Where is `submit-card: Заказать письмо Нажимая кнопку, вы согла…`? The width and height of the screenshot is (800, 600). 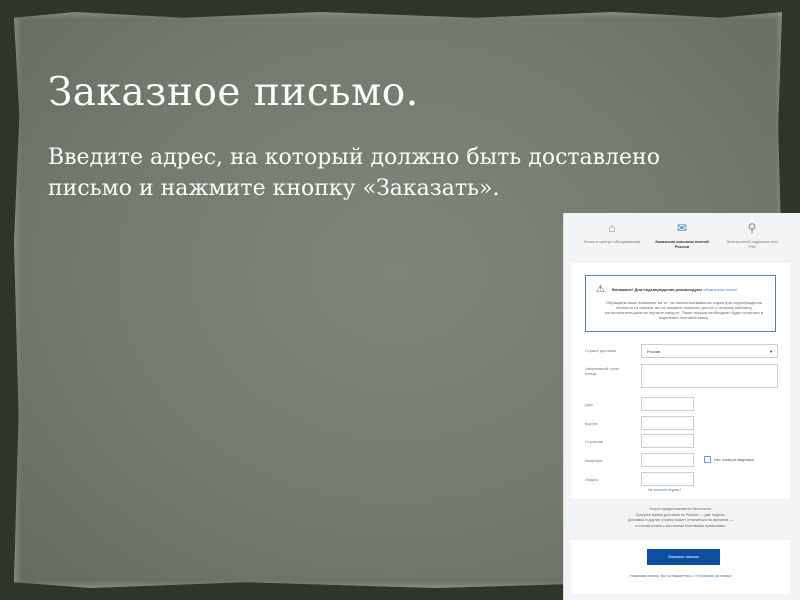 submit-card: Заказать письмо Нажимая кнопку, вы согла… is located at coordinates (680, 567).